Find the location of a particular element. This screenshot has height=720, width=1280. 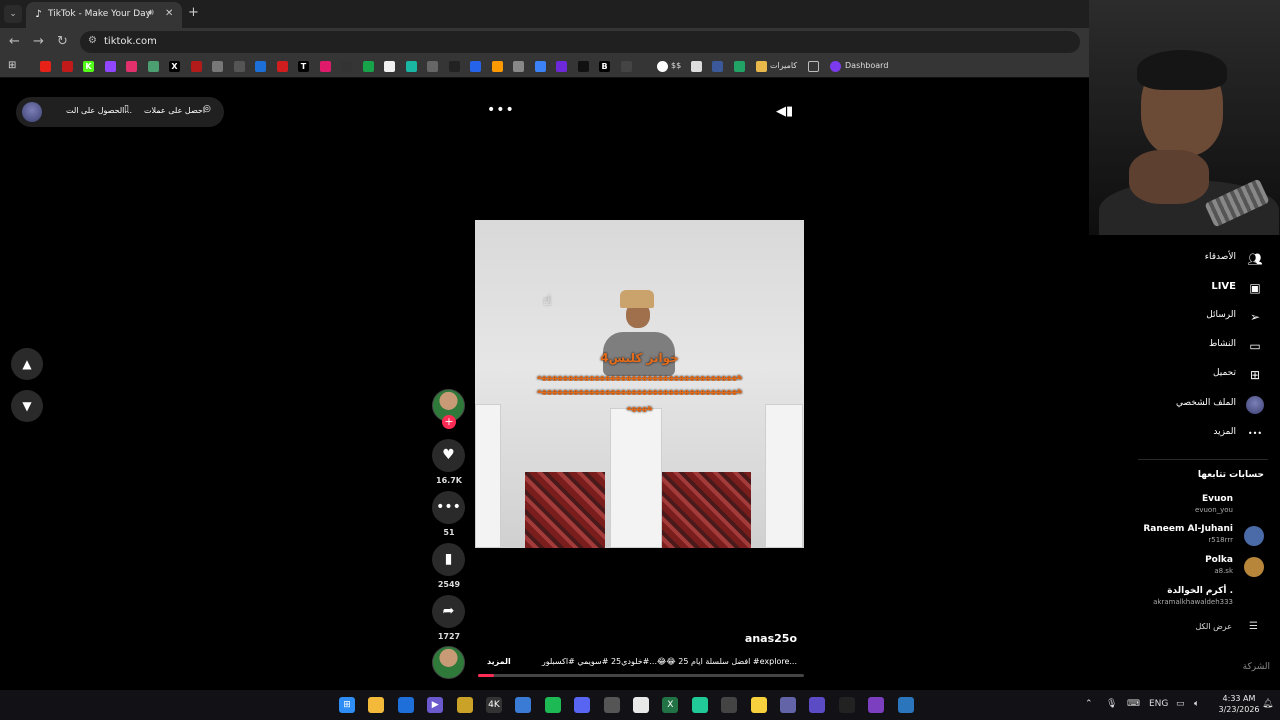

sticky-notes-icon is located at coordinates (758, 705).